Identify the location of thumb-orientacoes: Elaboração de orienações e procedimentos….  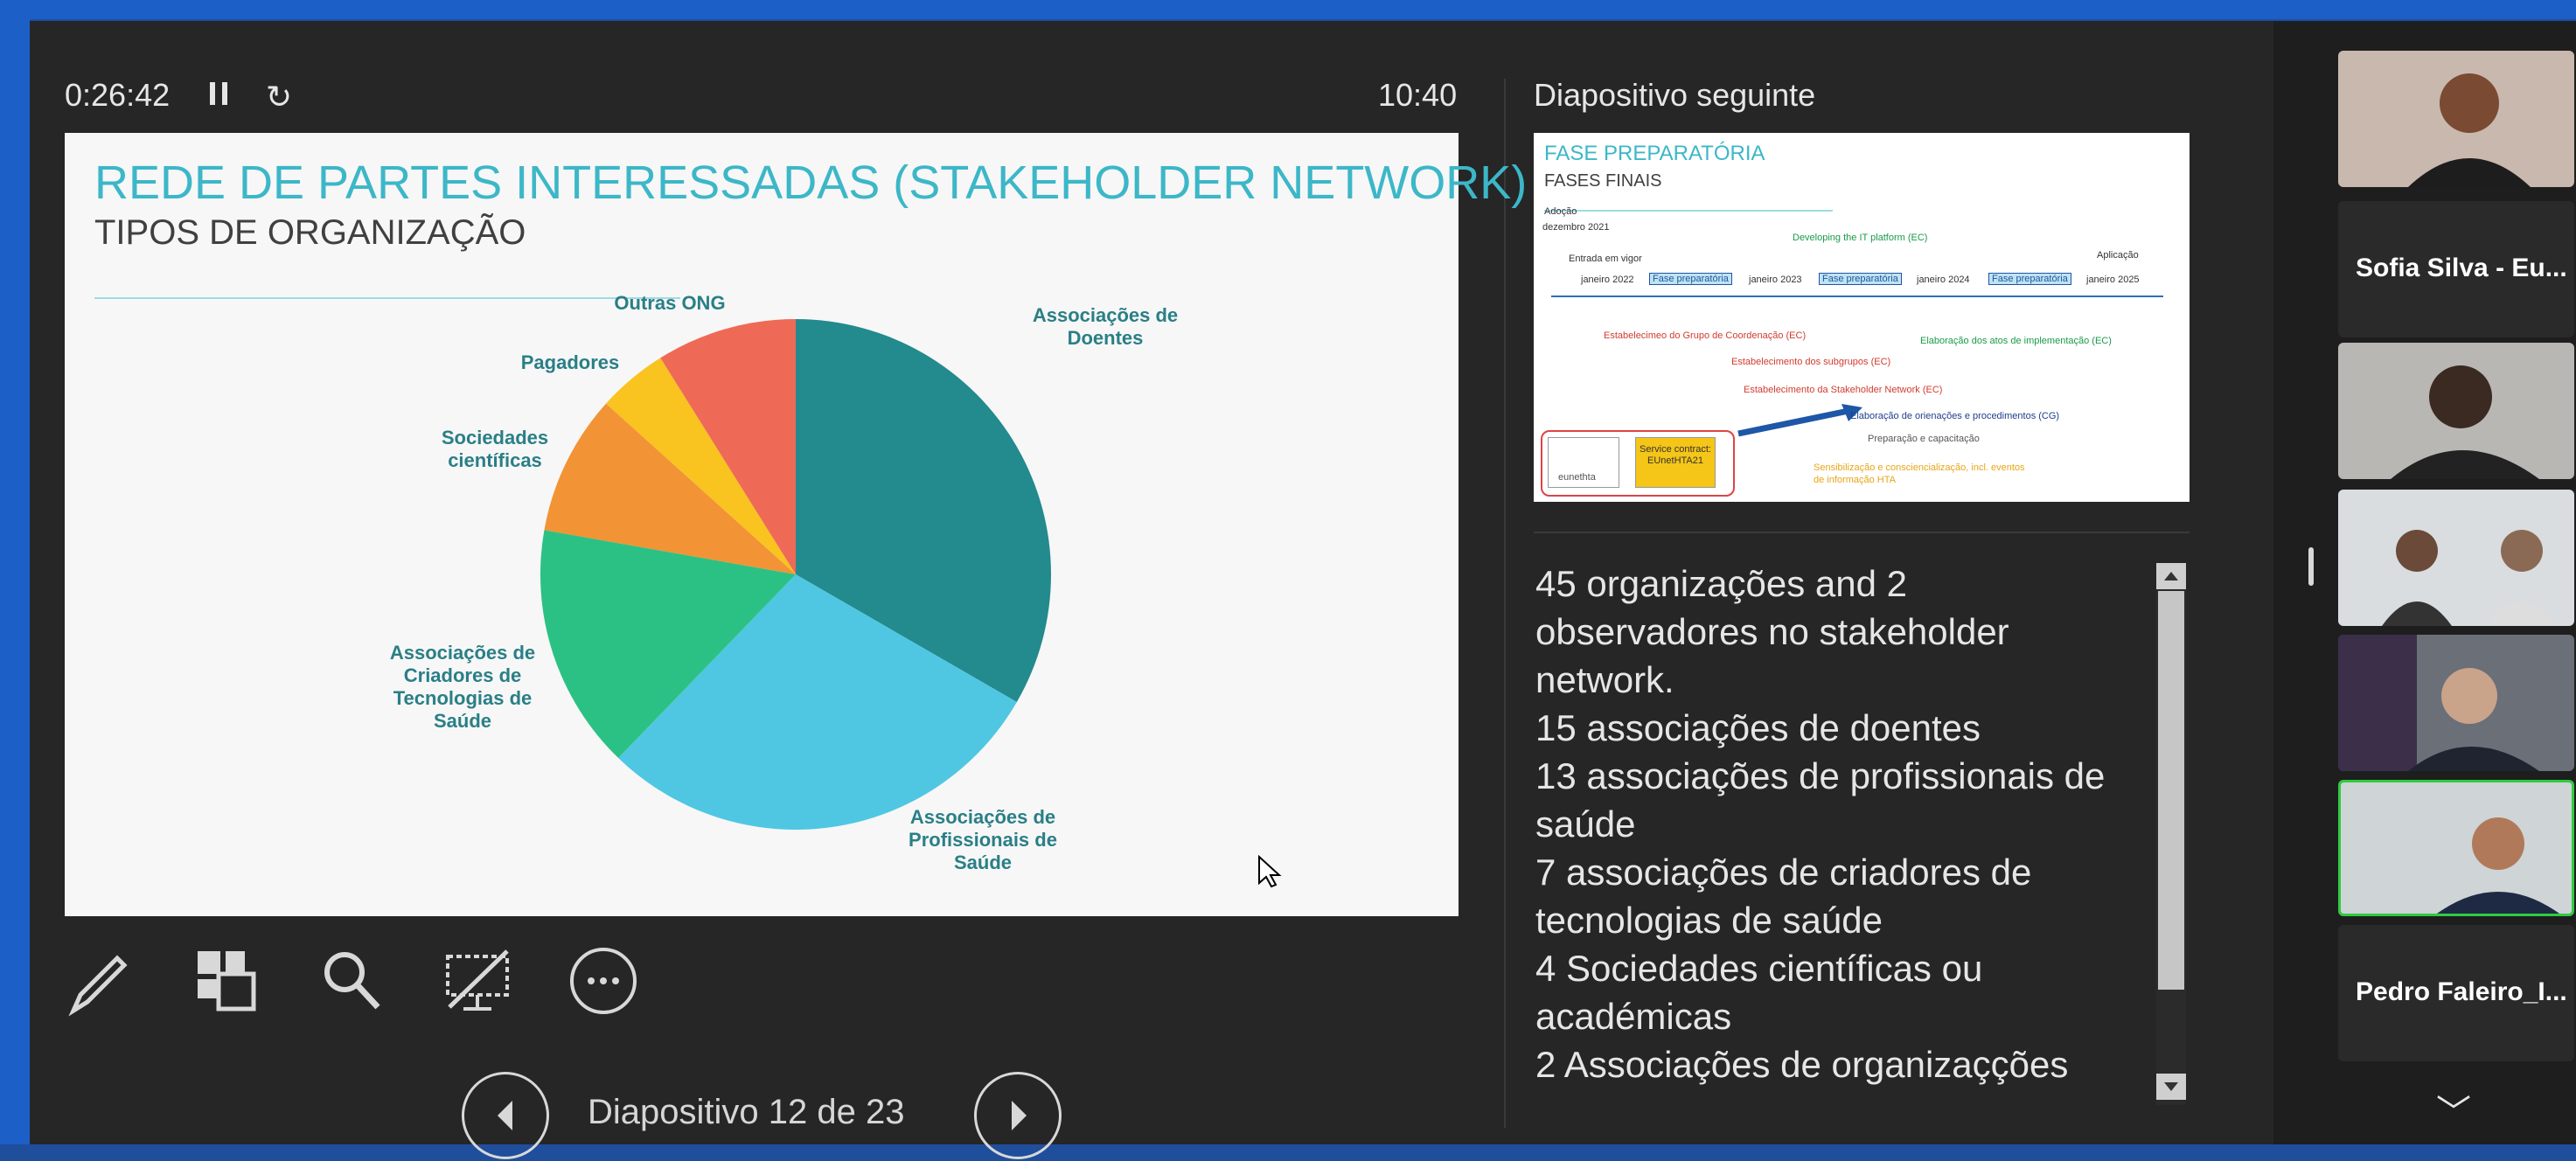
(1955, 416).